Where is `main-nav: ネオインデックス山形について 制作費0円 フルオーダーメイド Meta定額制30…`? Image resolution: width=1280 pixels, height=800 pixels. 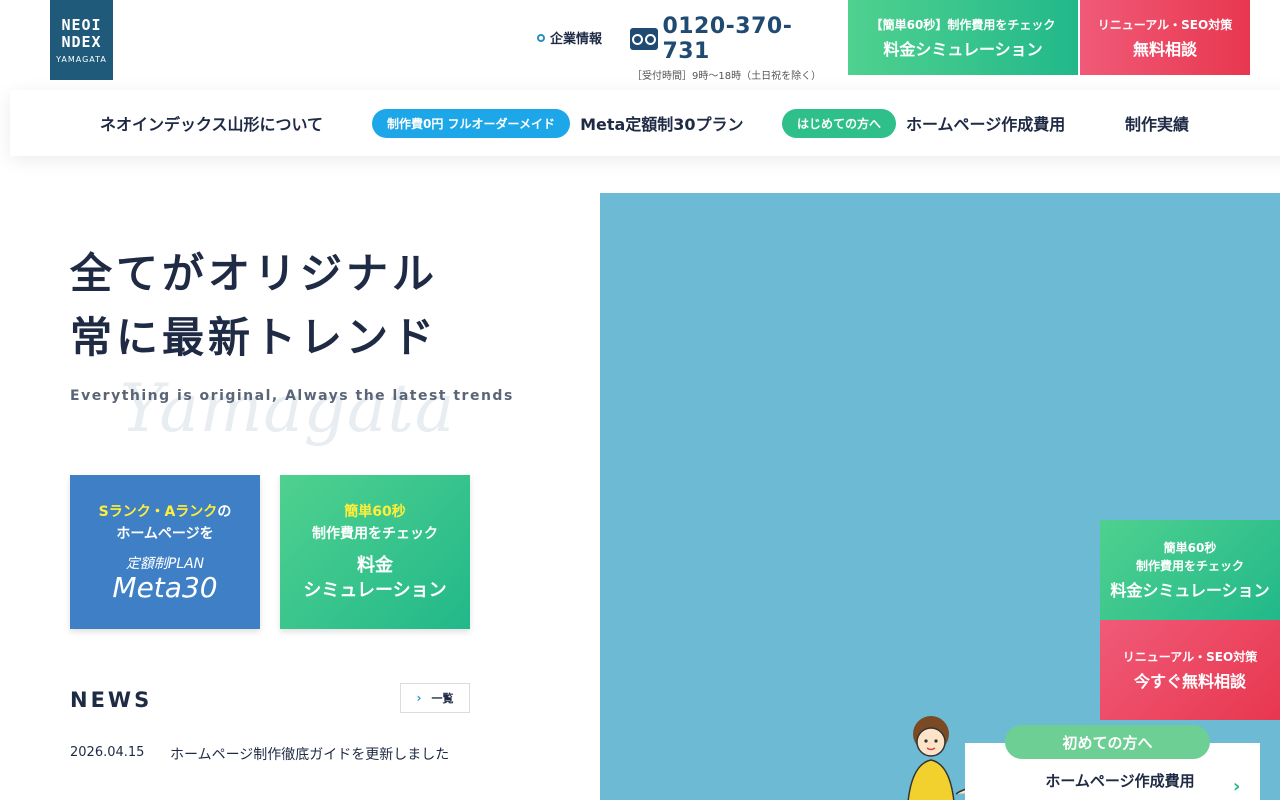
main-nav: ネオインデックス山形について 制作費0円 フルオーダーメイド Meta定額制30… is located at coordinates (645, 123).